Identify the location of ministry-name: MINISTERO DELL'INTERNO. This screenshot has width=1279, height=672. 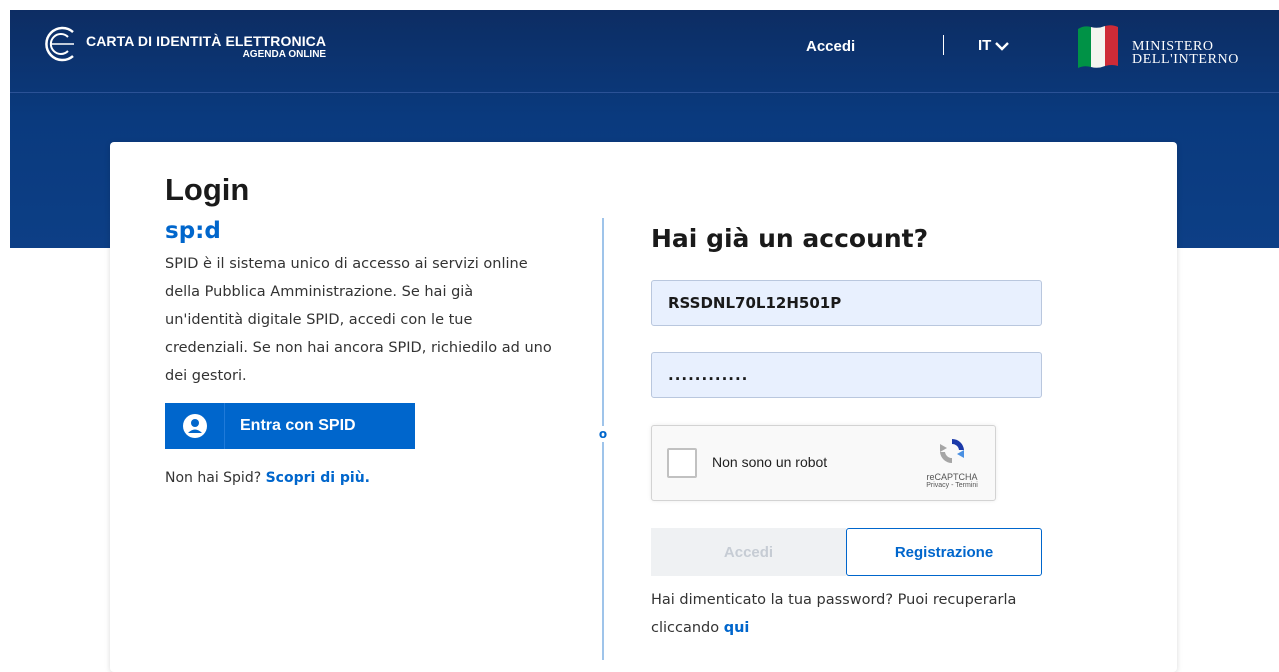
(1185, 53).